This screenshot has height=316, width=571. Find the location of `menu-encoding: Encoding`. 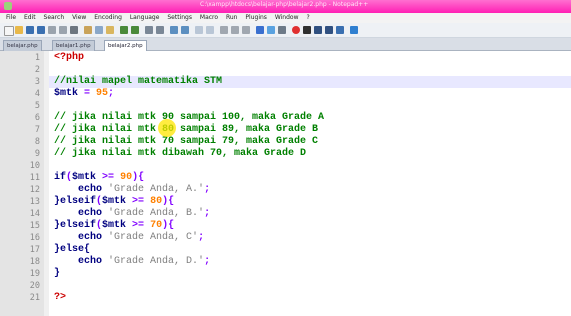

menu-encoding: Encoding is located at coordinates (108, 18).